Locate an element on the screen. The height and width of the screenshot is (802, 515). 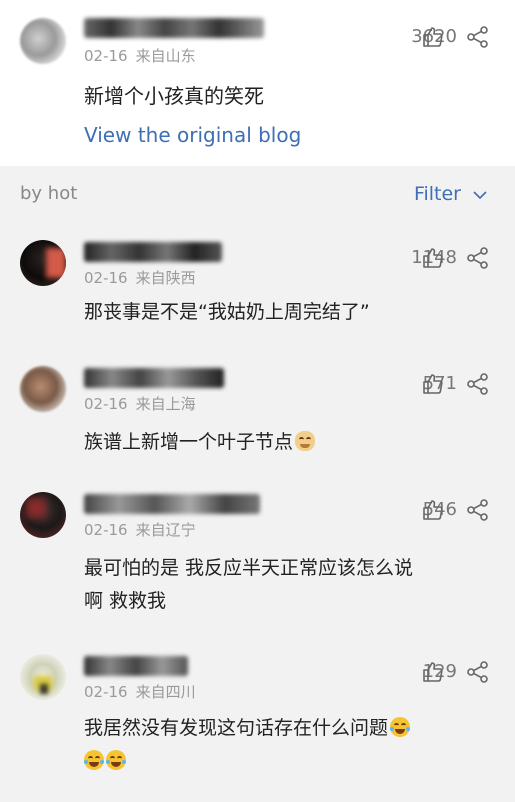
sort-label: by hot is located at coordinates (48, 193).